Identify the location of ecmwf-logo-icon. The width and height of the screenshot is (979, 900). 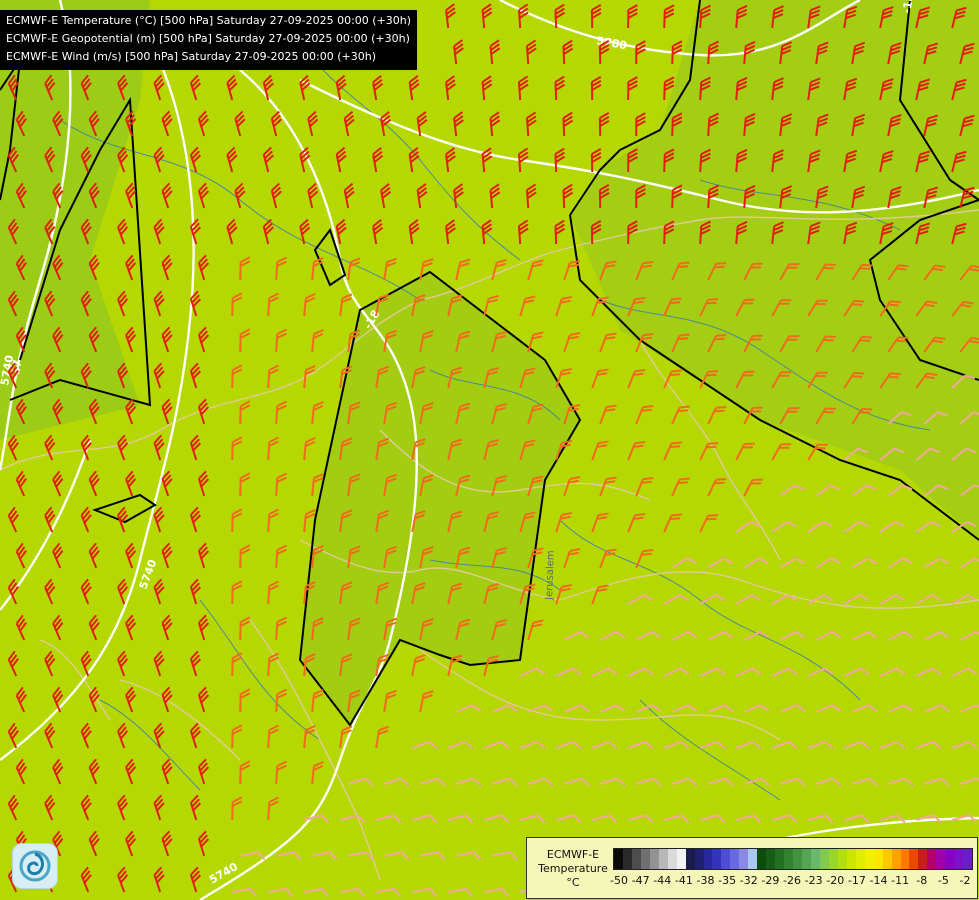
(35, 866).